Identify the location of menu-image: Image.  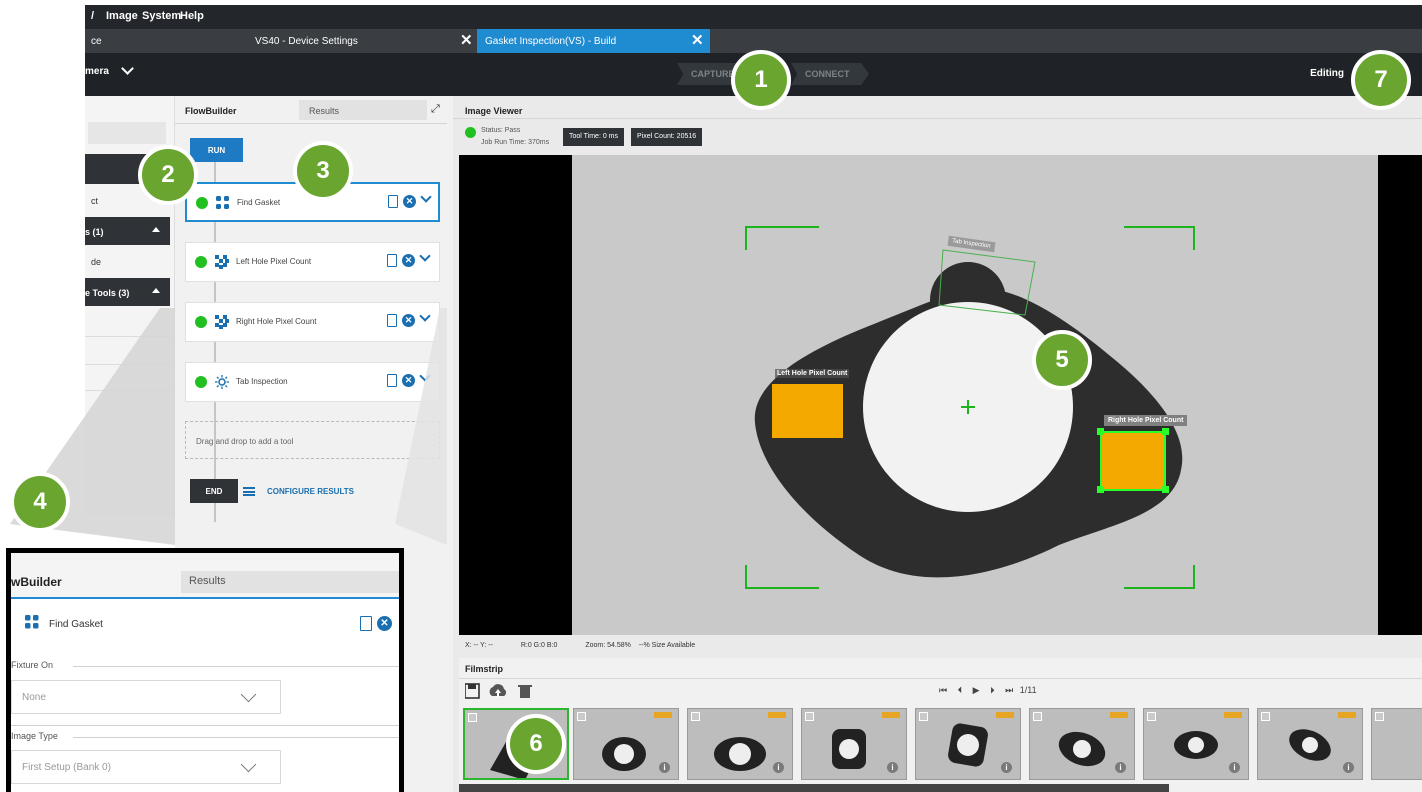
(122, 16).